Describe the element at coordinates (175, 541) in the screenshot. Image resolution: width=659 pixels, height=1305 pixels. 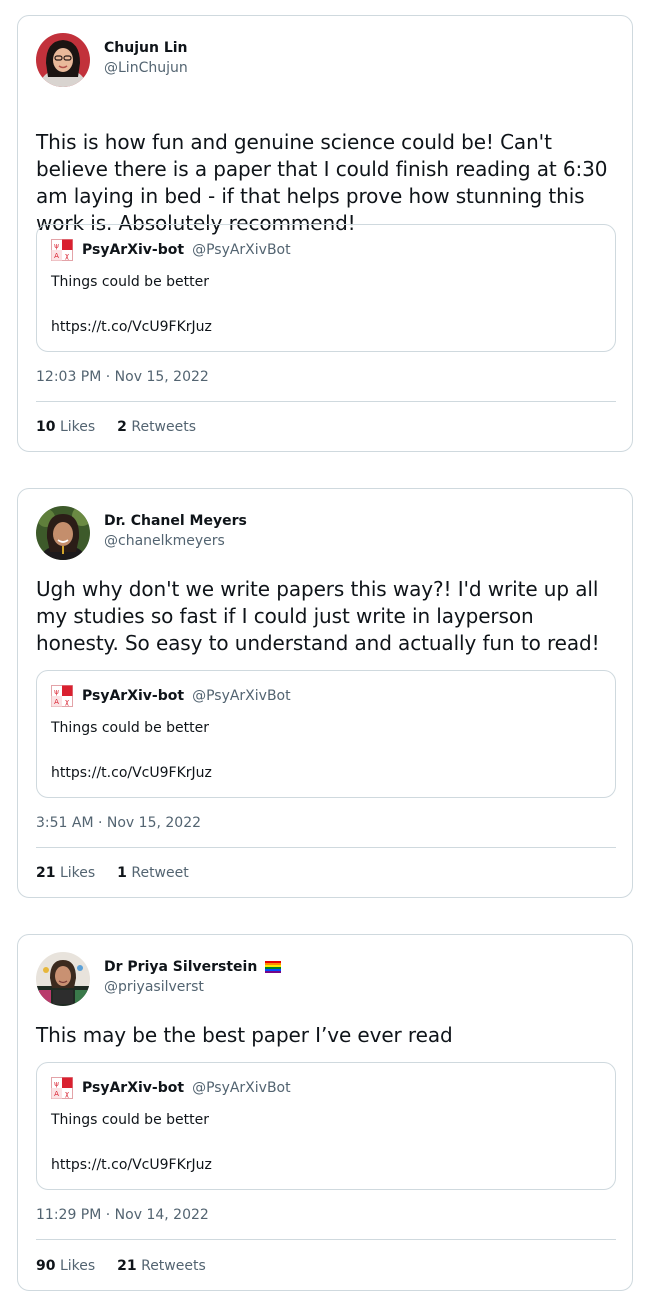
I see `user-handle: @chanelkmeyers` at that location.